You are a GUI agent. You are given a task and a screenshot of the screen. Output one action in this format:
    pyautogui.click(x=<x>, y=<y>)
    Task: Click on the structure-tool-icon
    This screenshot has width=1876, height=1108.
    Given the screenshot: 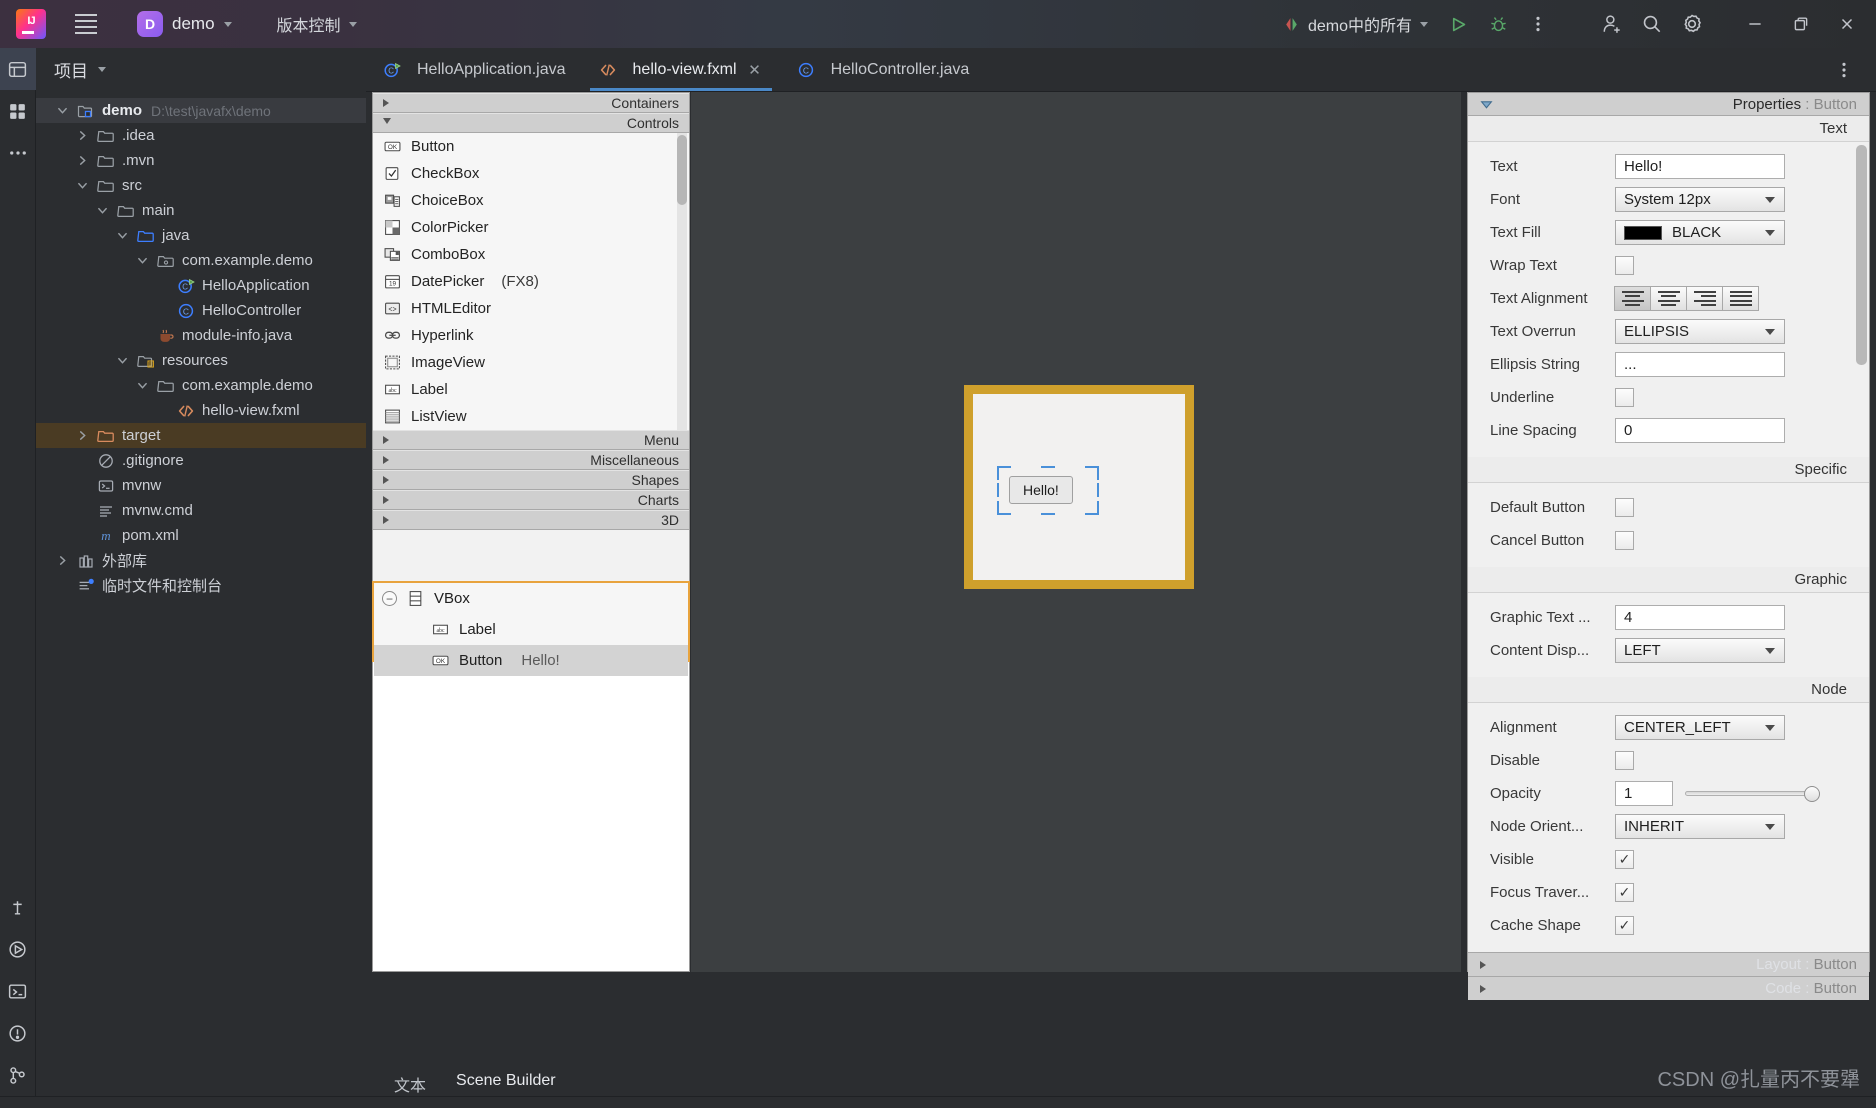 What is the action you would take?
    pyautogui.click(x=18, y=111)
    